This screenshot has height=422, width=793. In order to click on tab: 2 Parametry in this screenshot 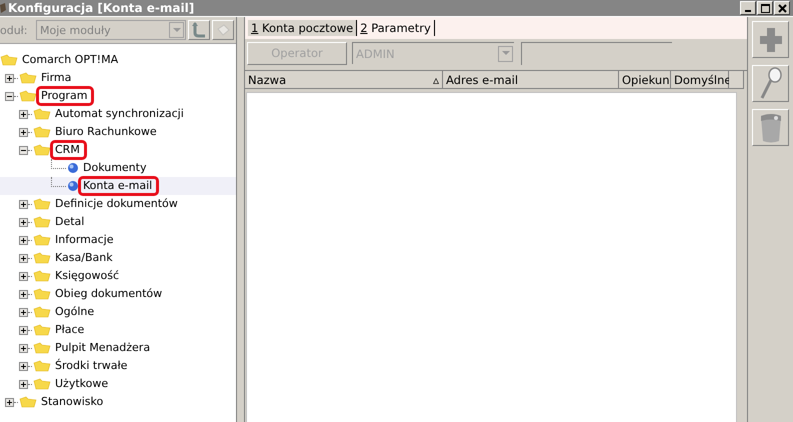, I will do `click(396, 28)`.